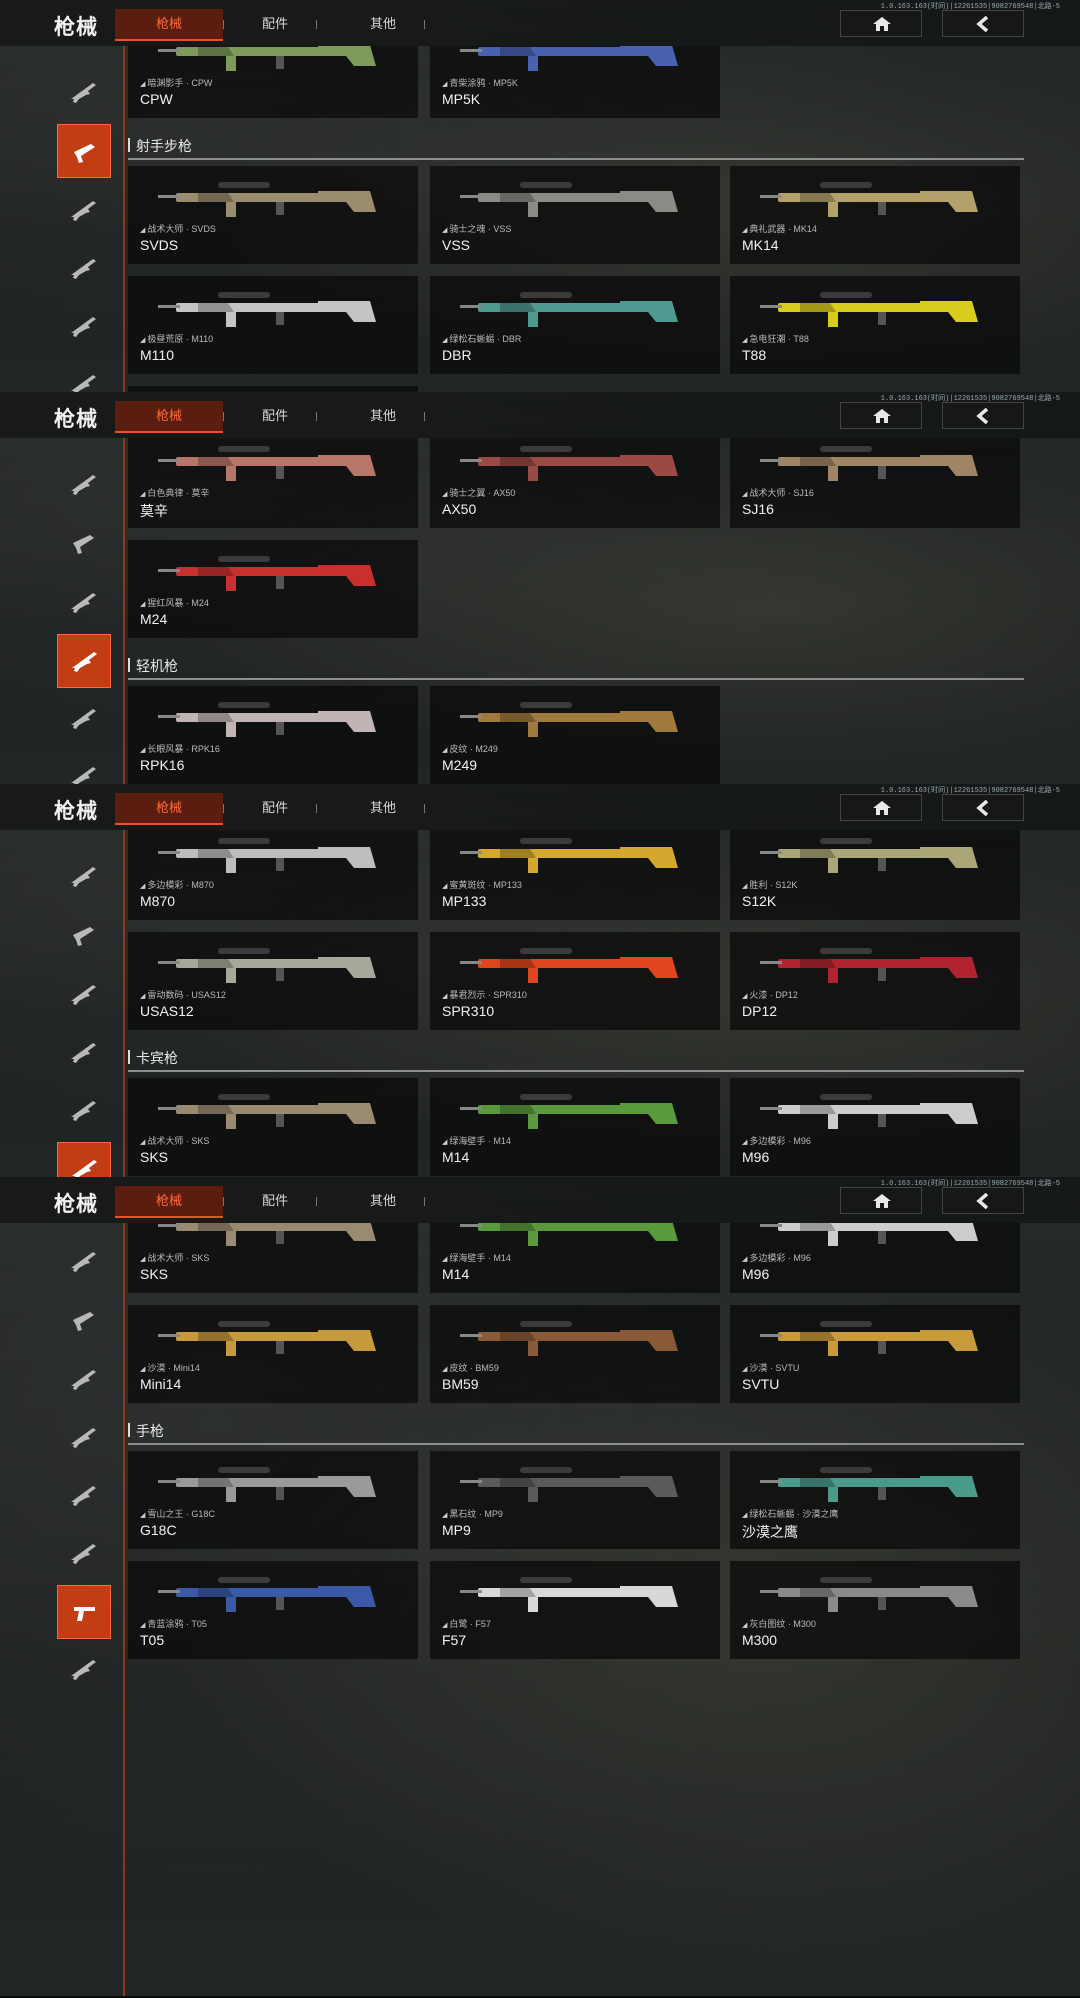 The image size is (1080, 1998). Describe the element at coordinates (875, 483) in the screenshot. I see `weapon-card: 战术大师 · SJ16 SJ16` at that location.